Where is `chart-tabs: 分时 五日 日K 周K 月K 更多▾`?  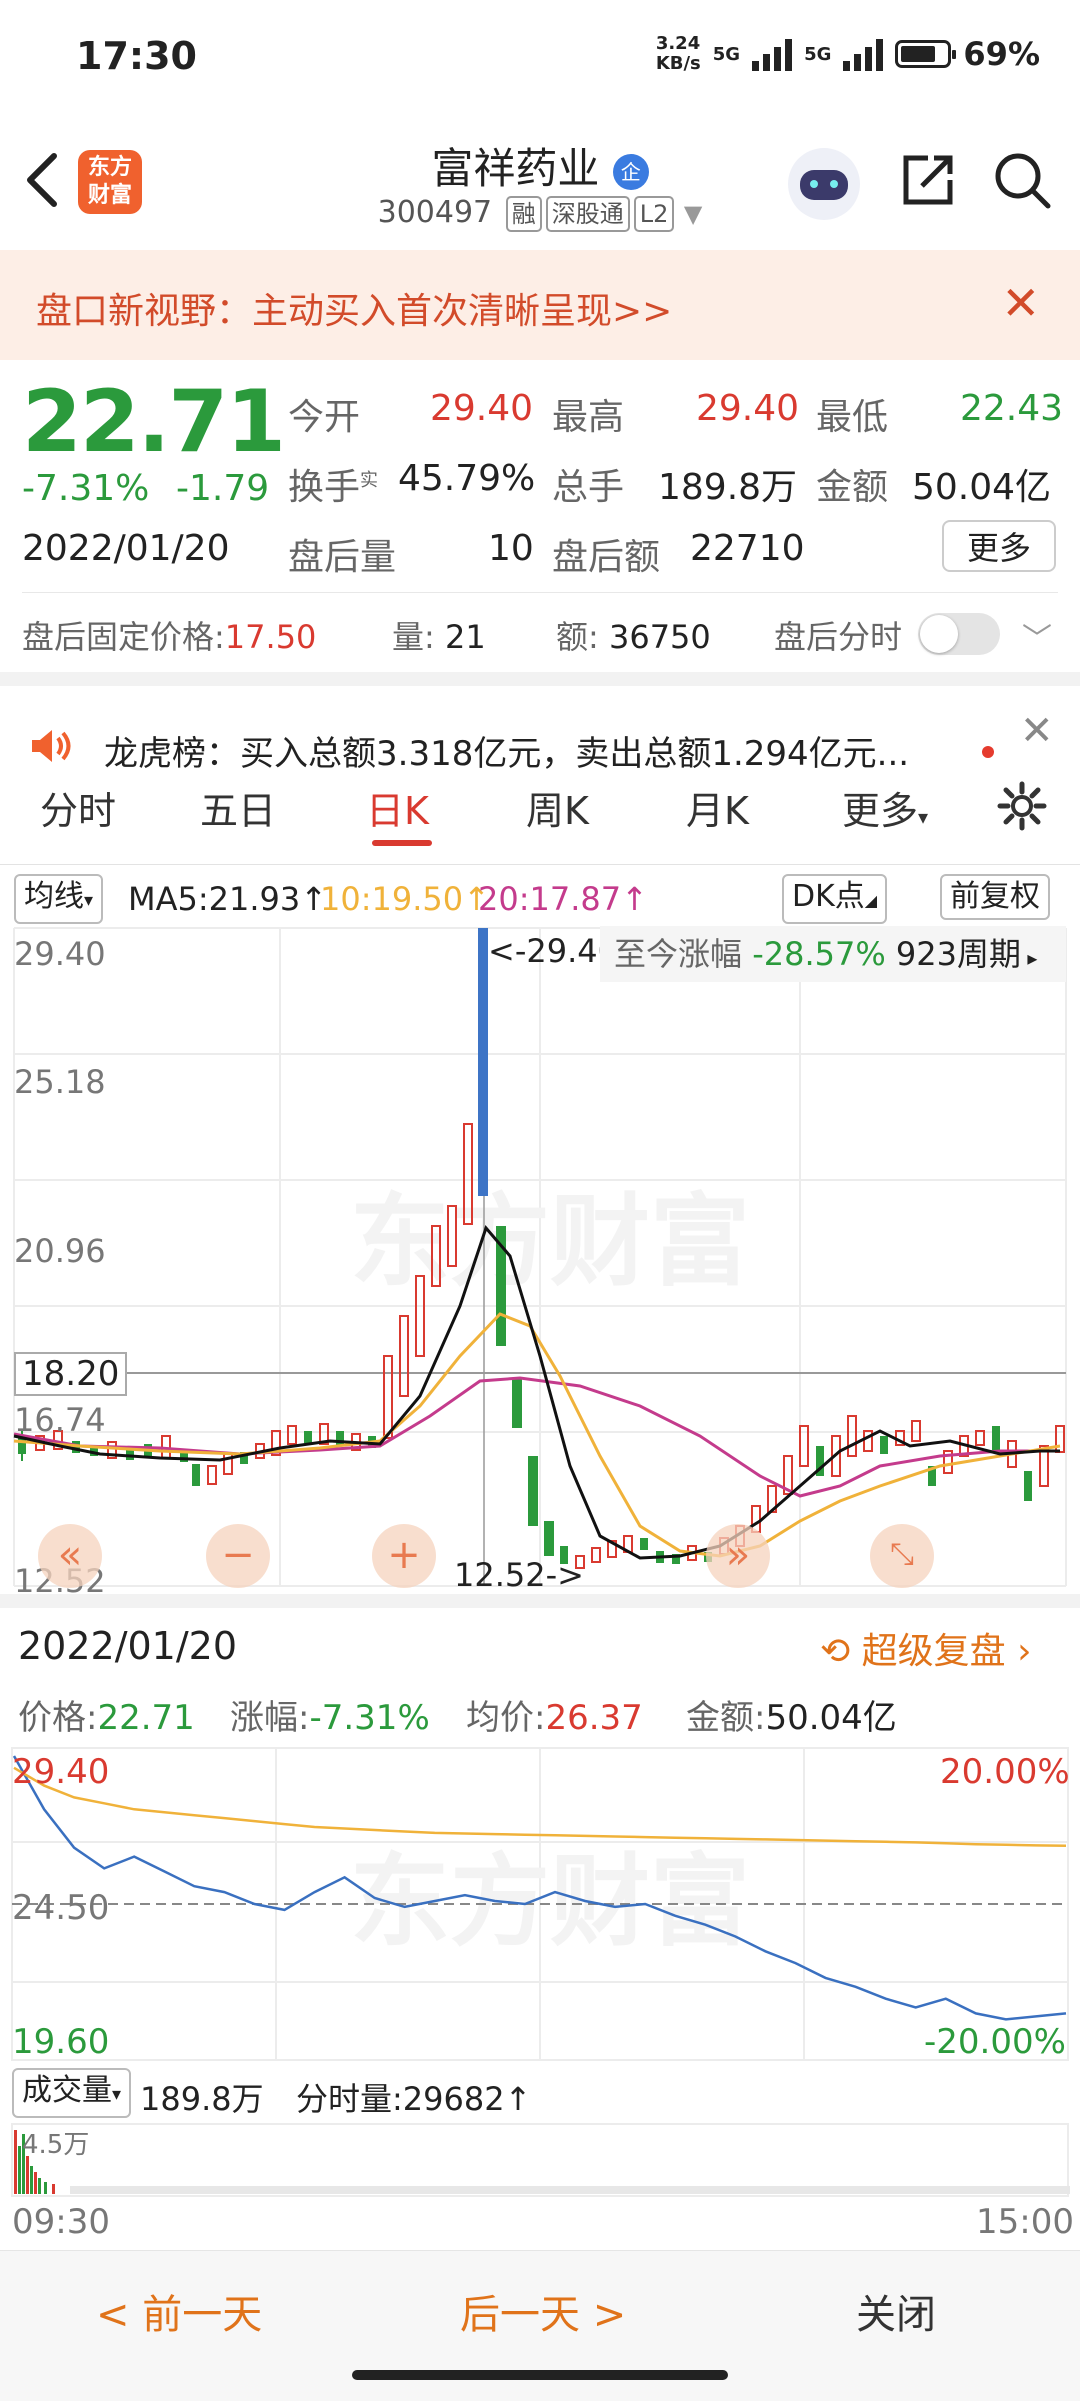
chart-tabs: 分时 五日 日K 周K 月K 更多▾ is located at coordinates (540, 820).